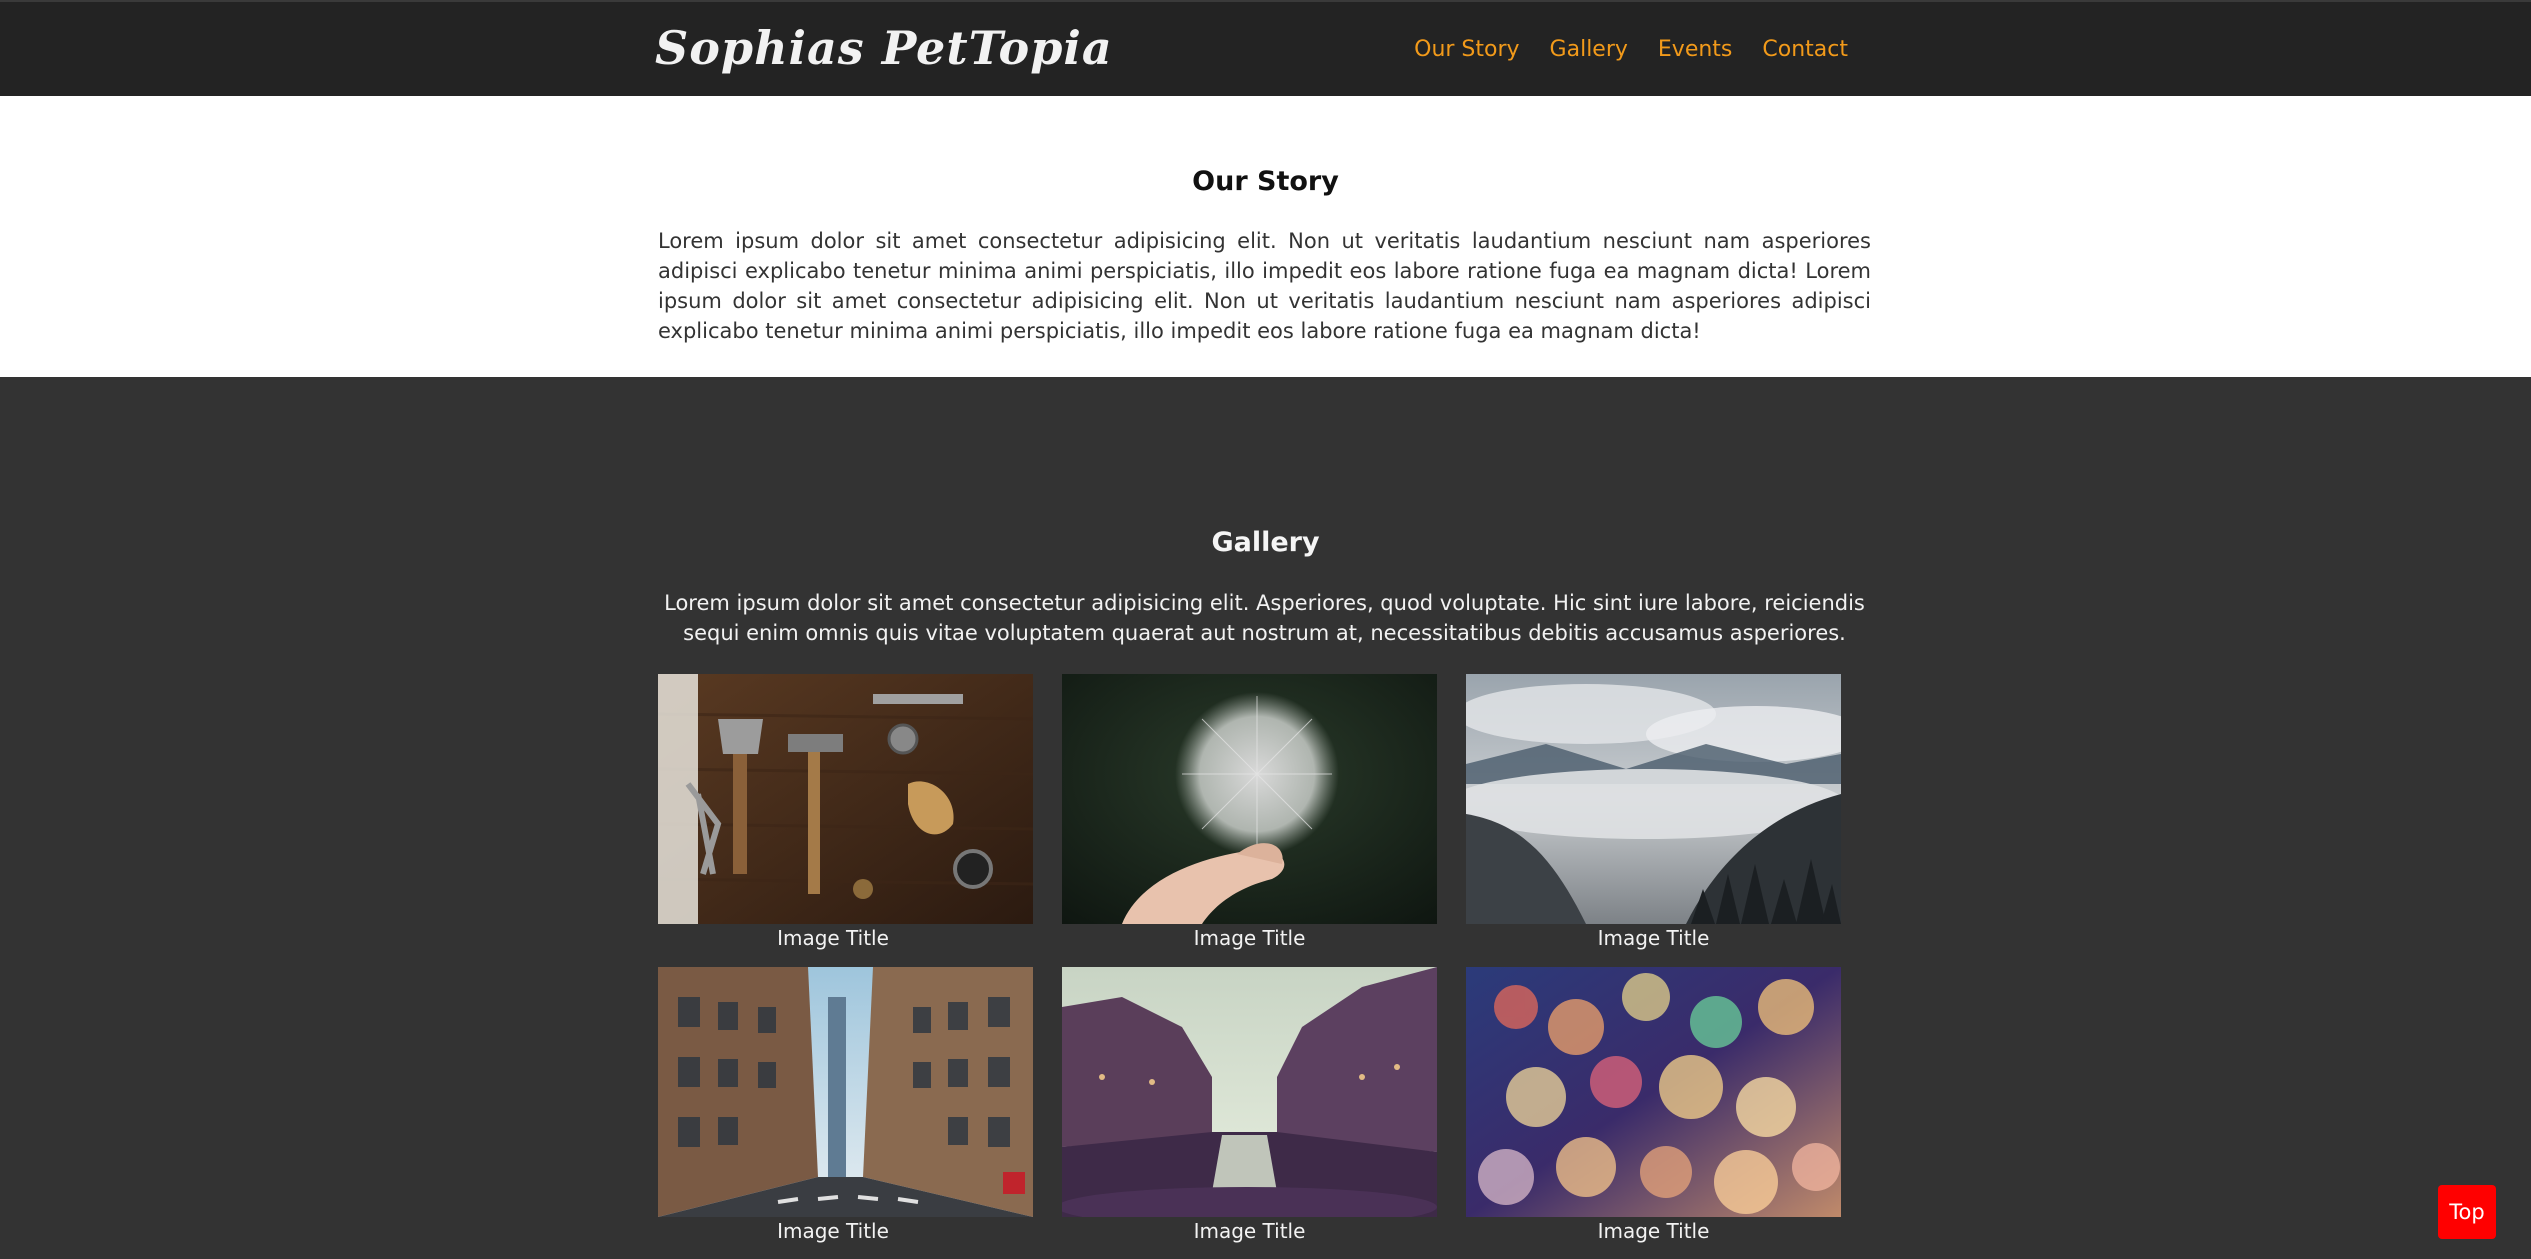 The height and width of the screenshot is (1259, 2531). What do you see at coordinates (1249, 1092) in the screenshot?
I see `gallery-image-canal` at bounding box center [1249, 1092].